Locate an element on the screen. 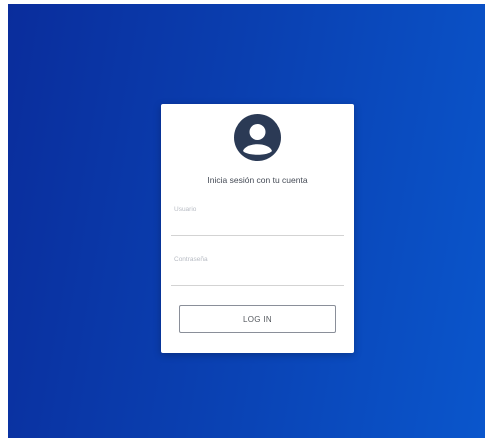 The height and width of the screenshot is (438, 485). password-input is located at coordinates (257, 270).